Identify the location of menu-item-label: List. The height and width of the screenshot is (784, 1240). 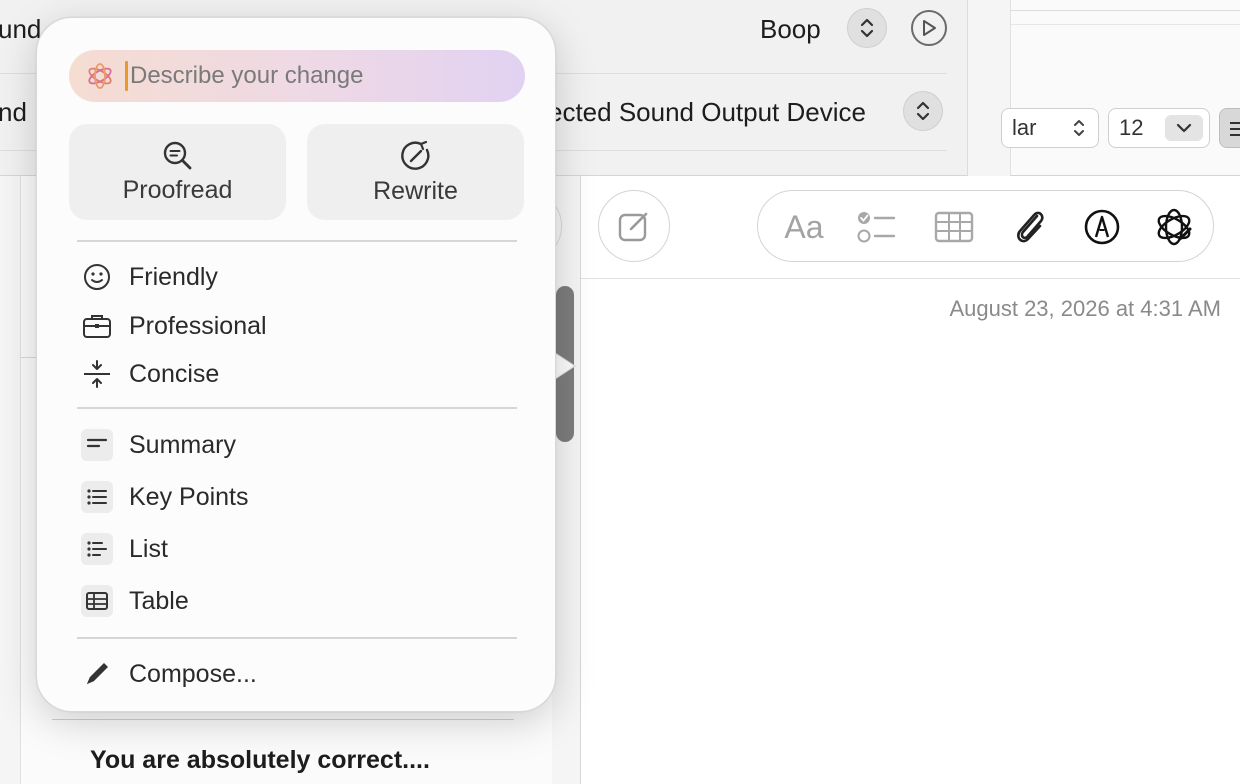
(148, 548).